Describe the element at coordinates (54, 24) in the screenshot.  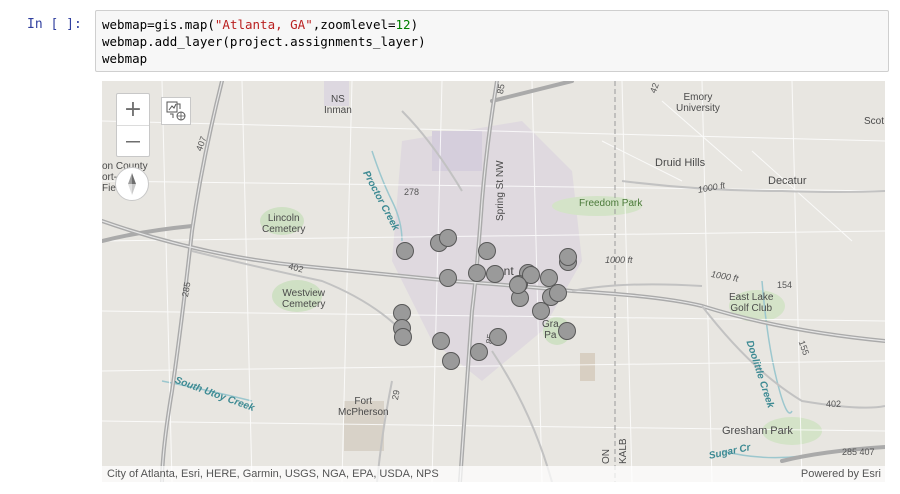
I see `cell-prompt: In [ ]:` at that location.